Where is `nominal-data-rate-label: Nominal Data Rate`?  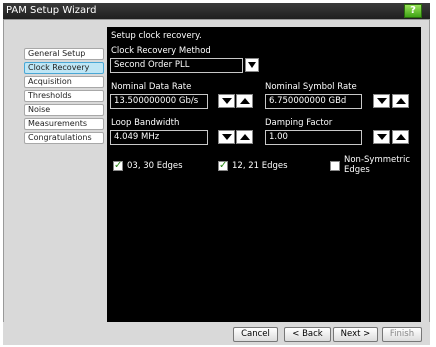 nominal-data-rate-label: Nominal Data Rate is located at coordinates (151, 87).